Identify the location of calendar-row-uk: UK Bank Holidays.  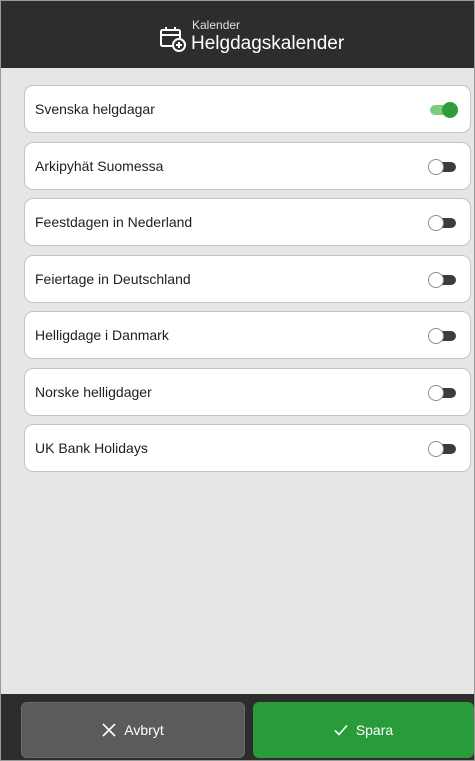
(247, 448).